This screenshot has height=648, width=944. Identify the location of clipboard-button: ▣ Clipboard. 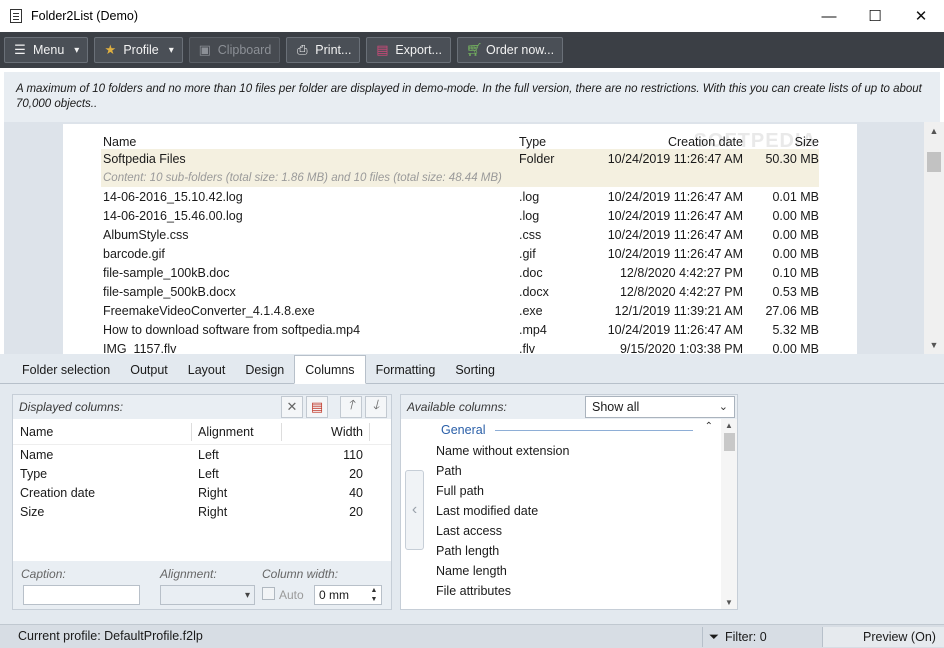
(234, 50).